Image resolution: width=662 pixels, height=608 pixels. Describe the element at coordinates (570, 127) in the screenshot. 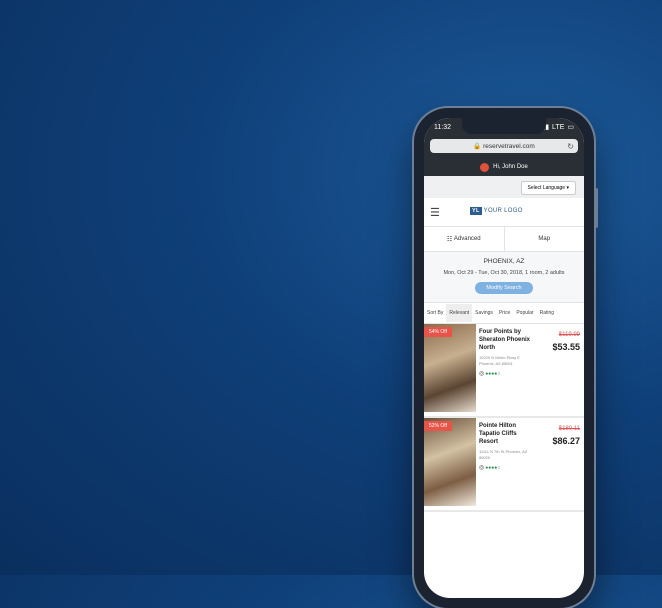

I see `battery-icon: ▭` at that location.